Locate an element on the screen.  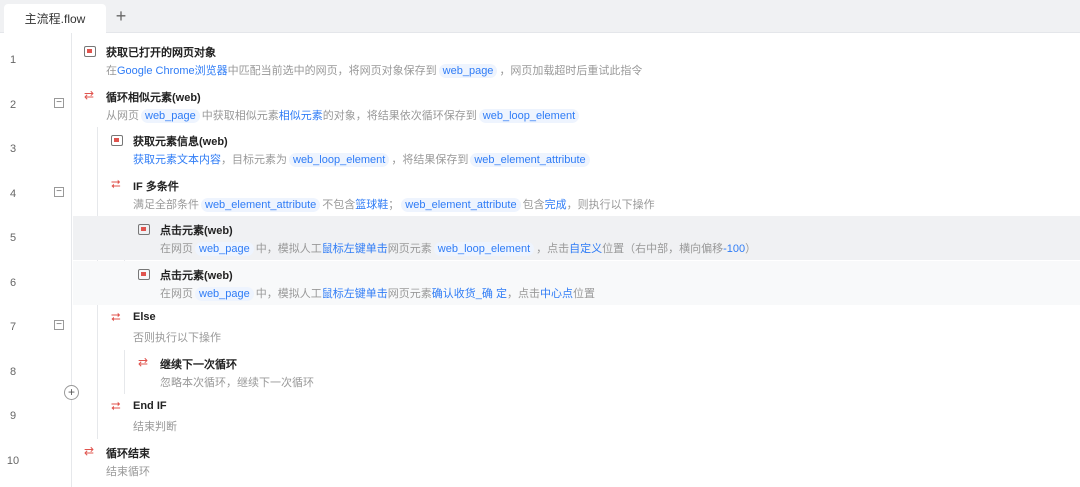
loop-end-icon: ⇄ is located at coordinates (89, 451).